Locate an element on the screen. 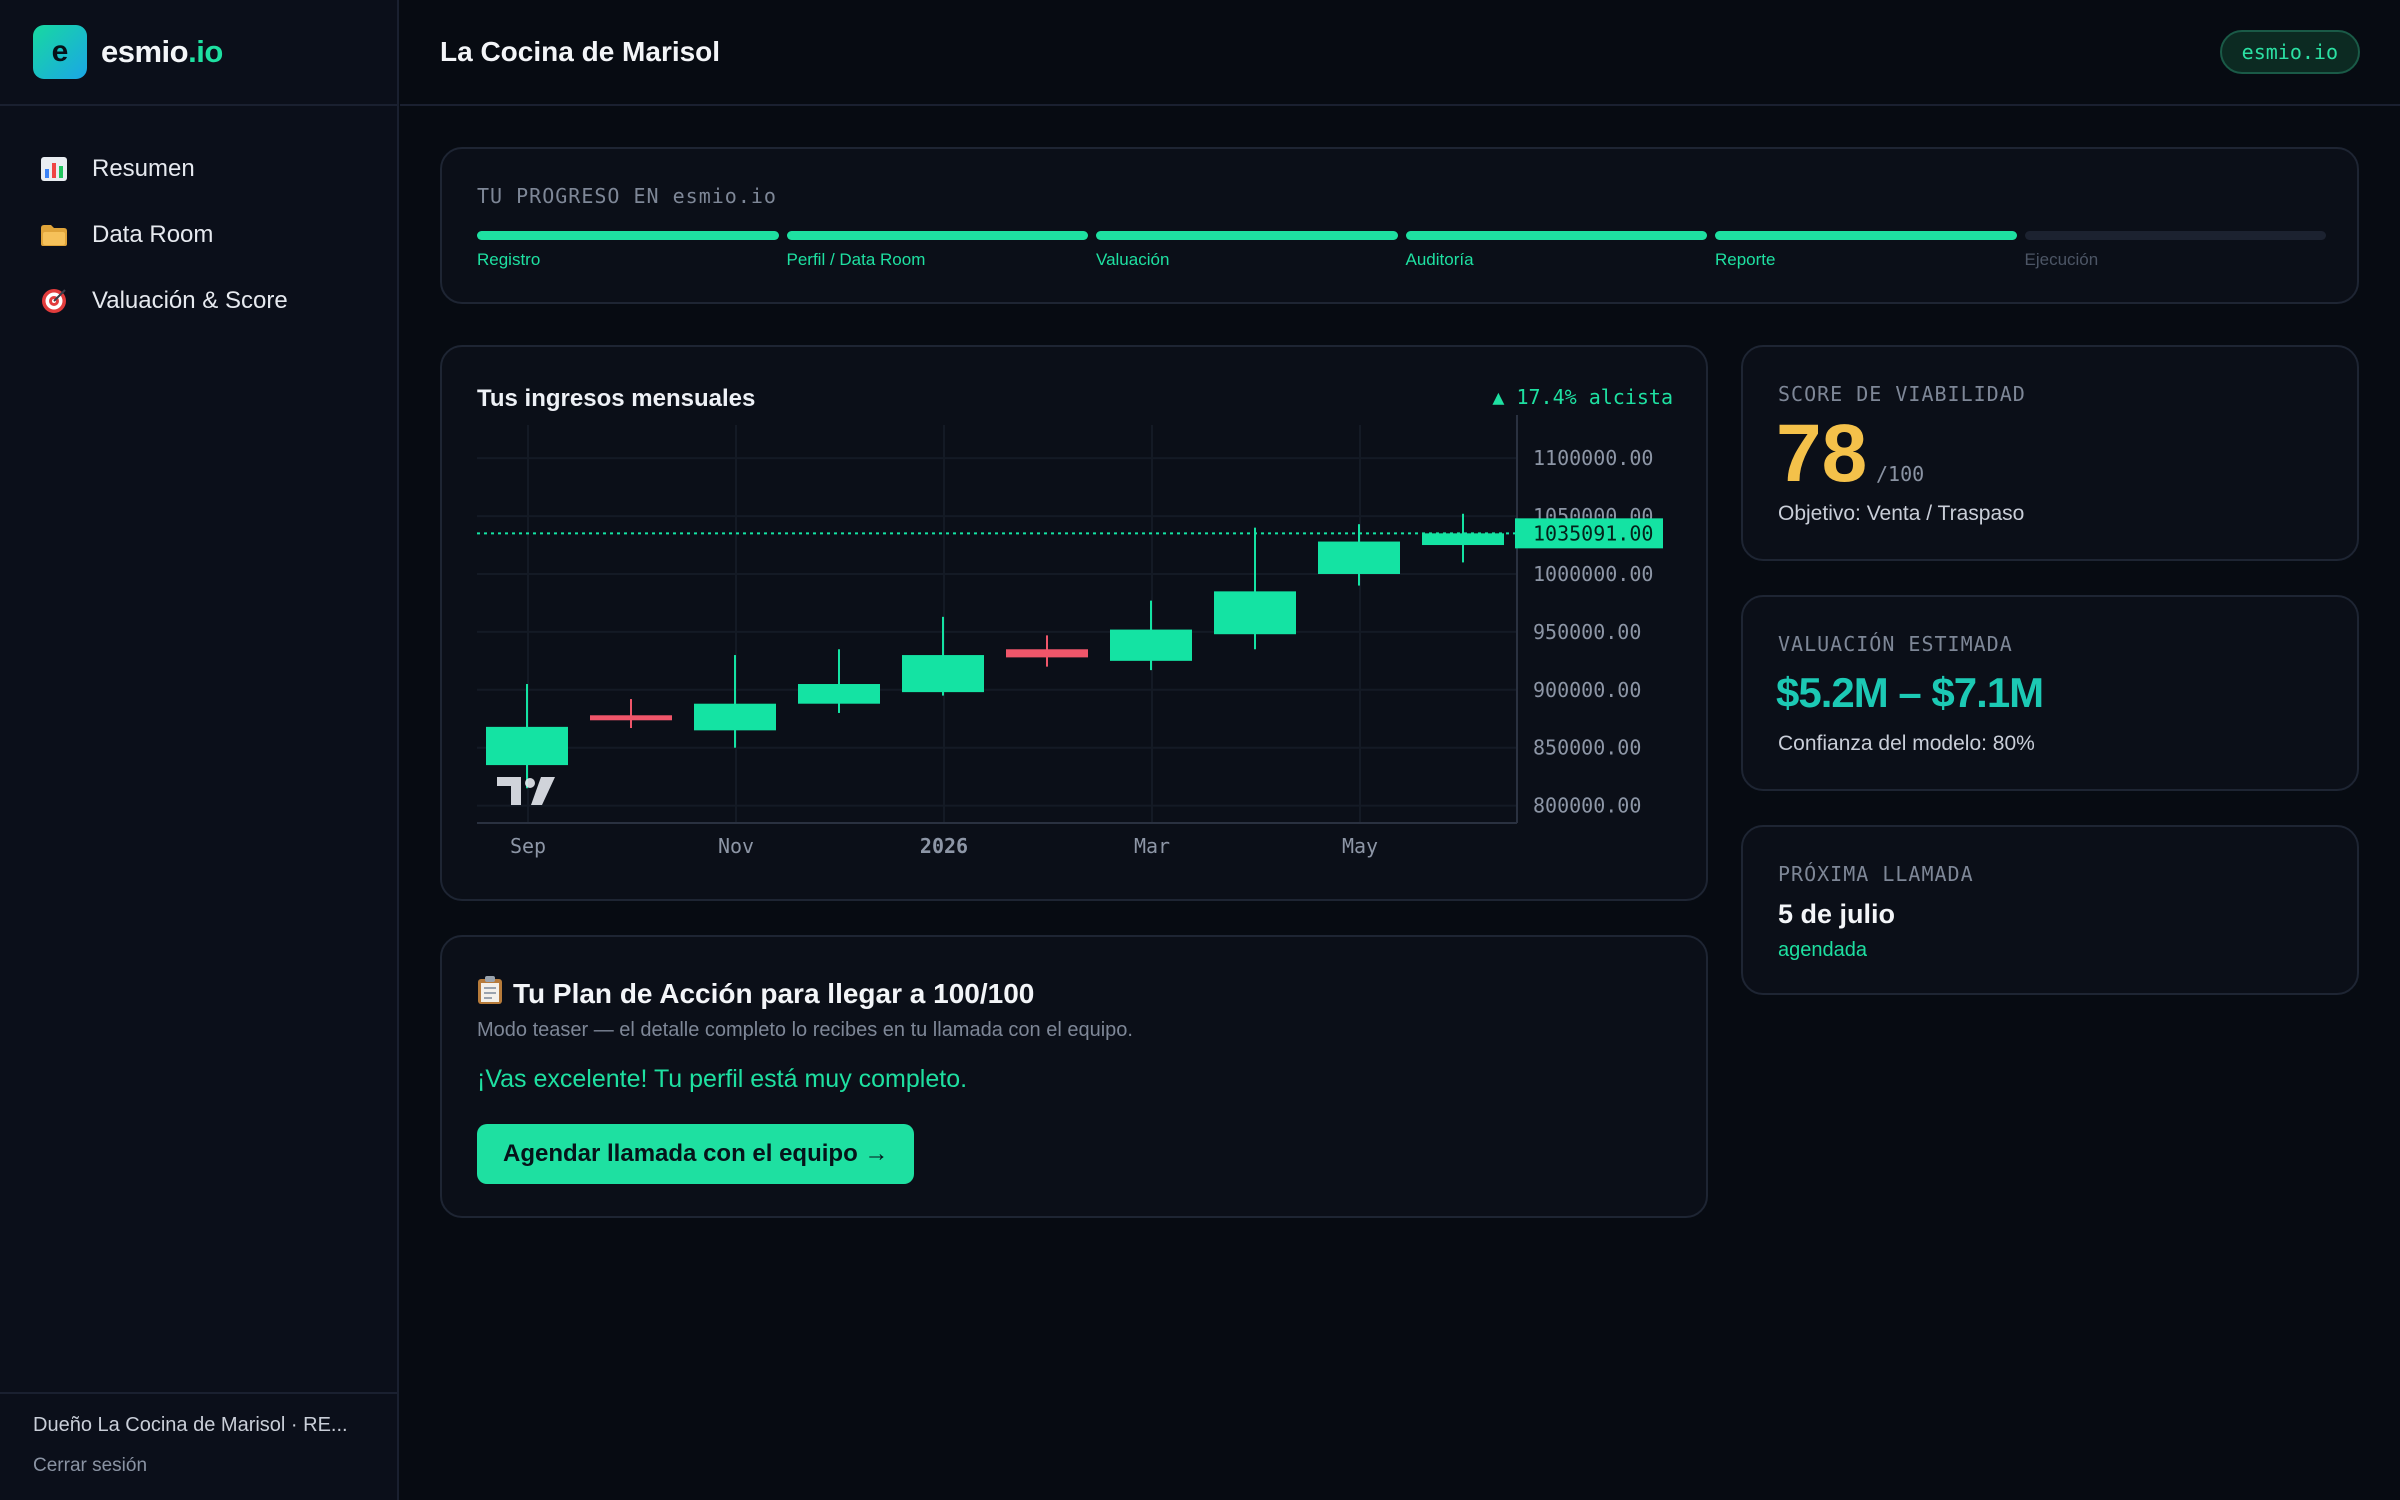 This screenshot has height=1500, width=2400. x-tick-label: Nov is located at coordinates (736, 846).